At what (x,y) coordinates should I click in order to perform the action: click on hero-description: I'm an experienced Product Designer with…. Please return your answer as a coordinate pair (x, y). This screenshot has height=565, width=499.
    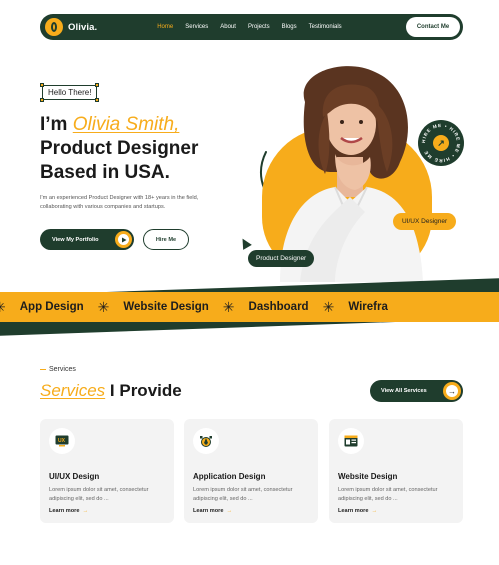
    Looking at the image, I should click on (119, 202).